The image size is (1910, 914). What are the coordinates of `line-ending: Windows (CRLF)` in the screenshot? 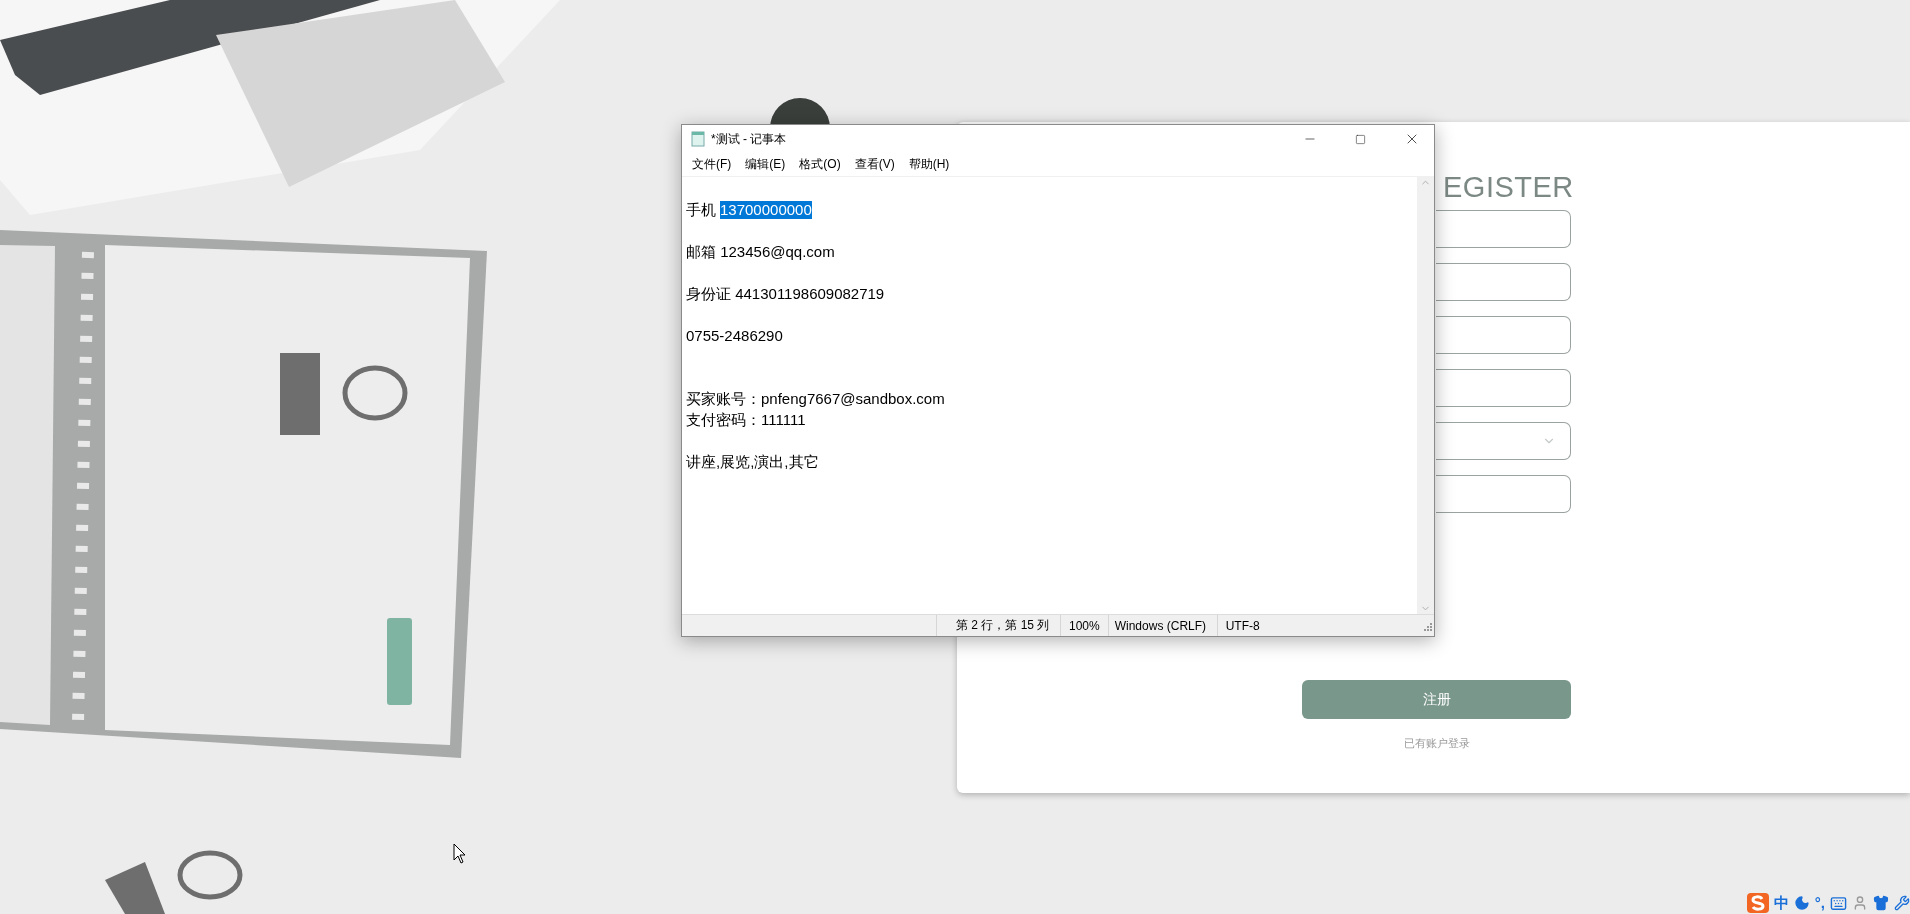 It's located at (1162, 625).